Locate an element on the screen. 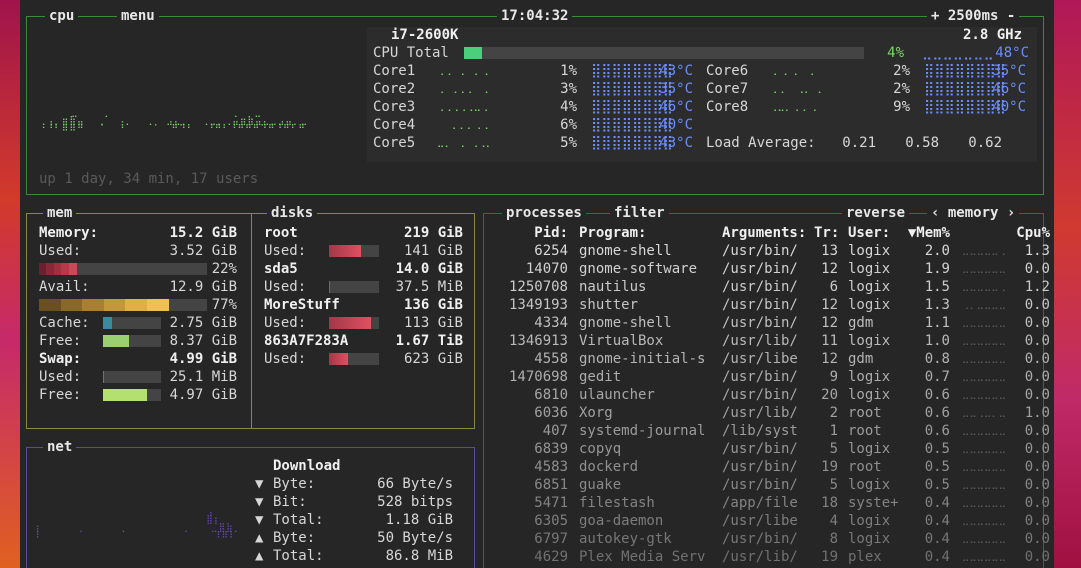  cpu-core-graph: ⢀⢀⢀⢀⢀⣀⢀ is located at coordinates (463, 106).